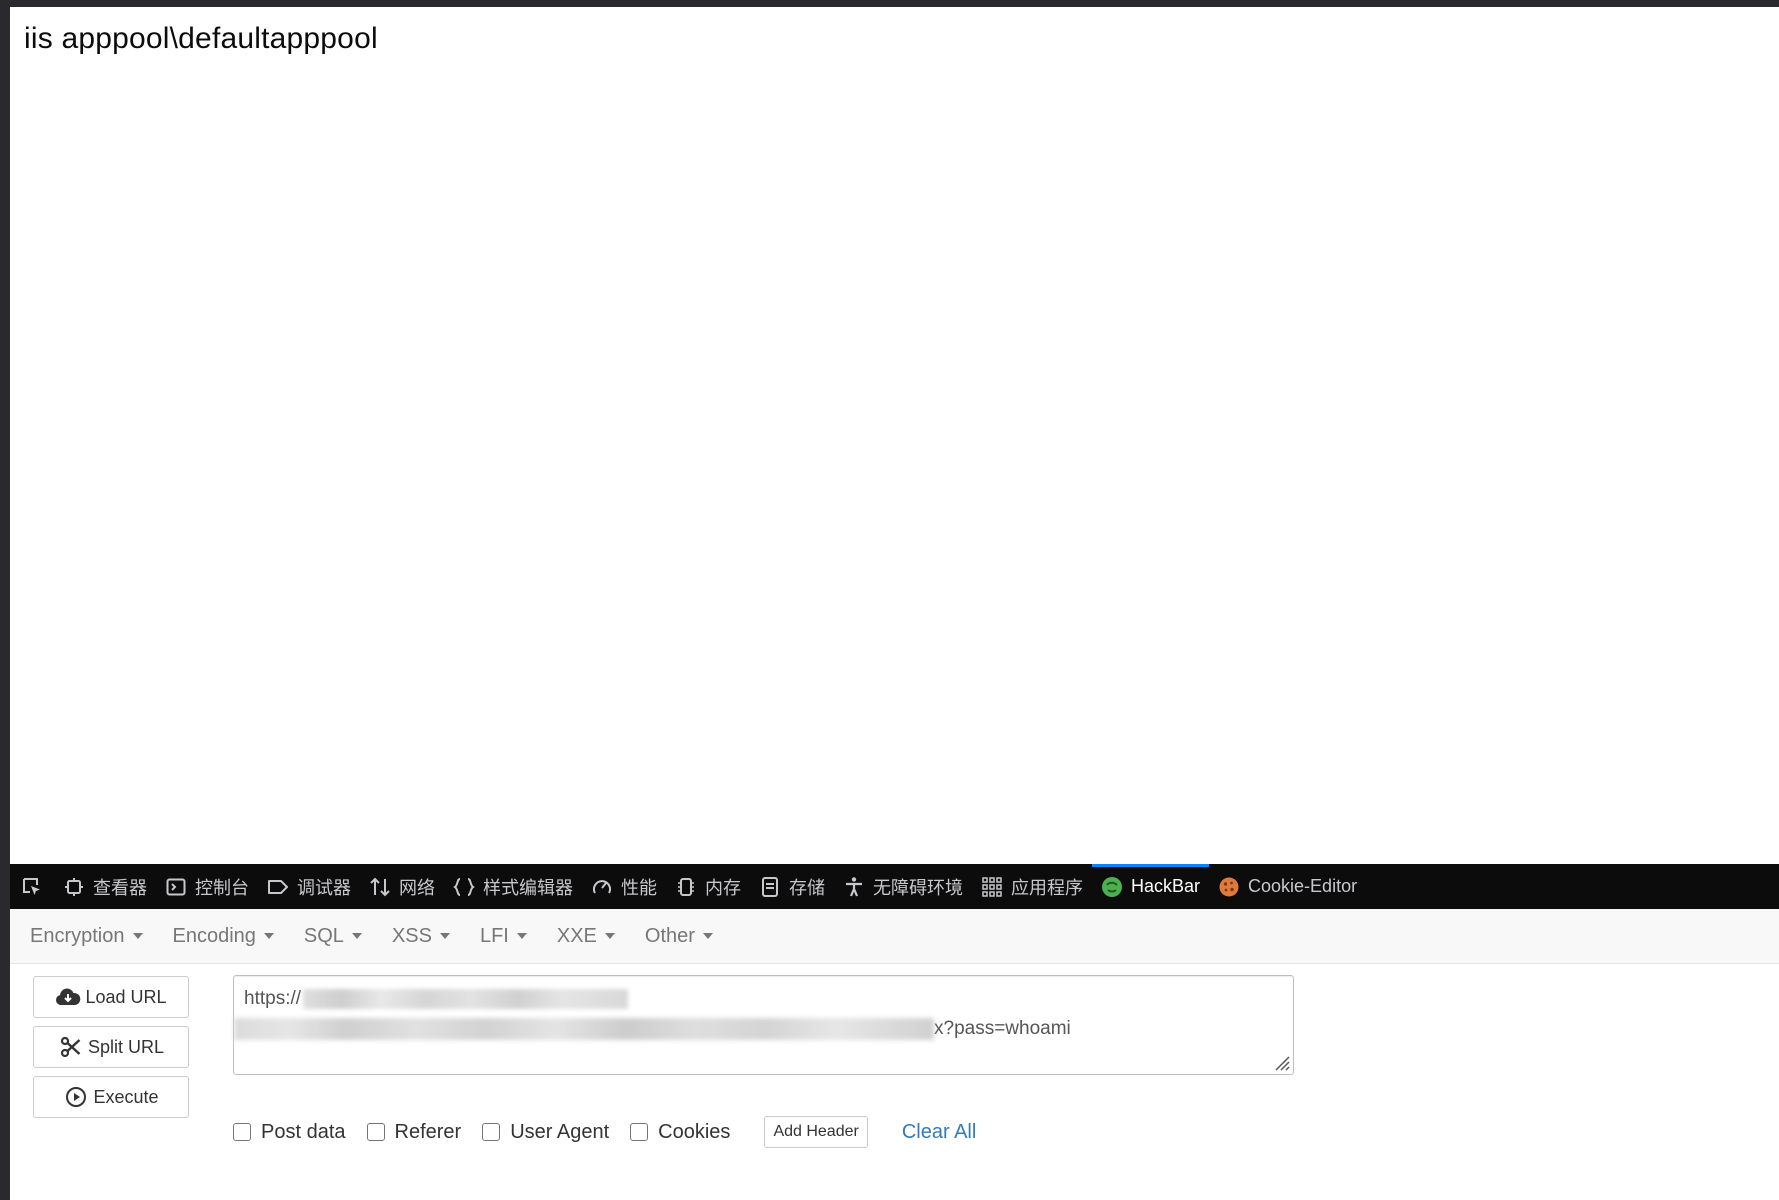 Image resolution: width=1779 pixels, height=1200 pixels. I want to click on user-agent-checkbox: User Agent, so click(545, 1132).